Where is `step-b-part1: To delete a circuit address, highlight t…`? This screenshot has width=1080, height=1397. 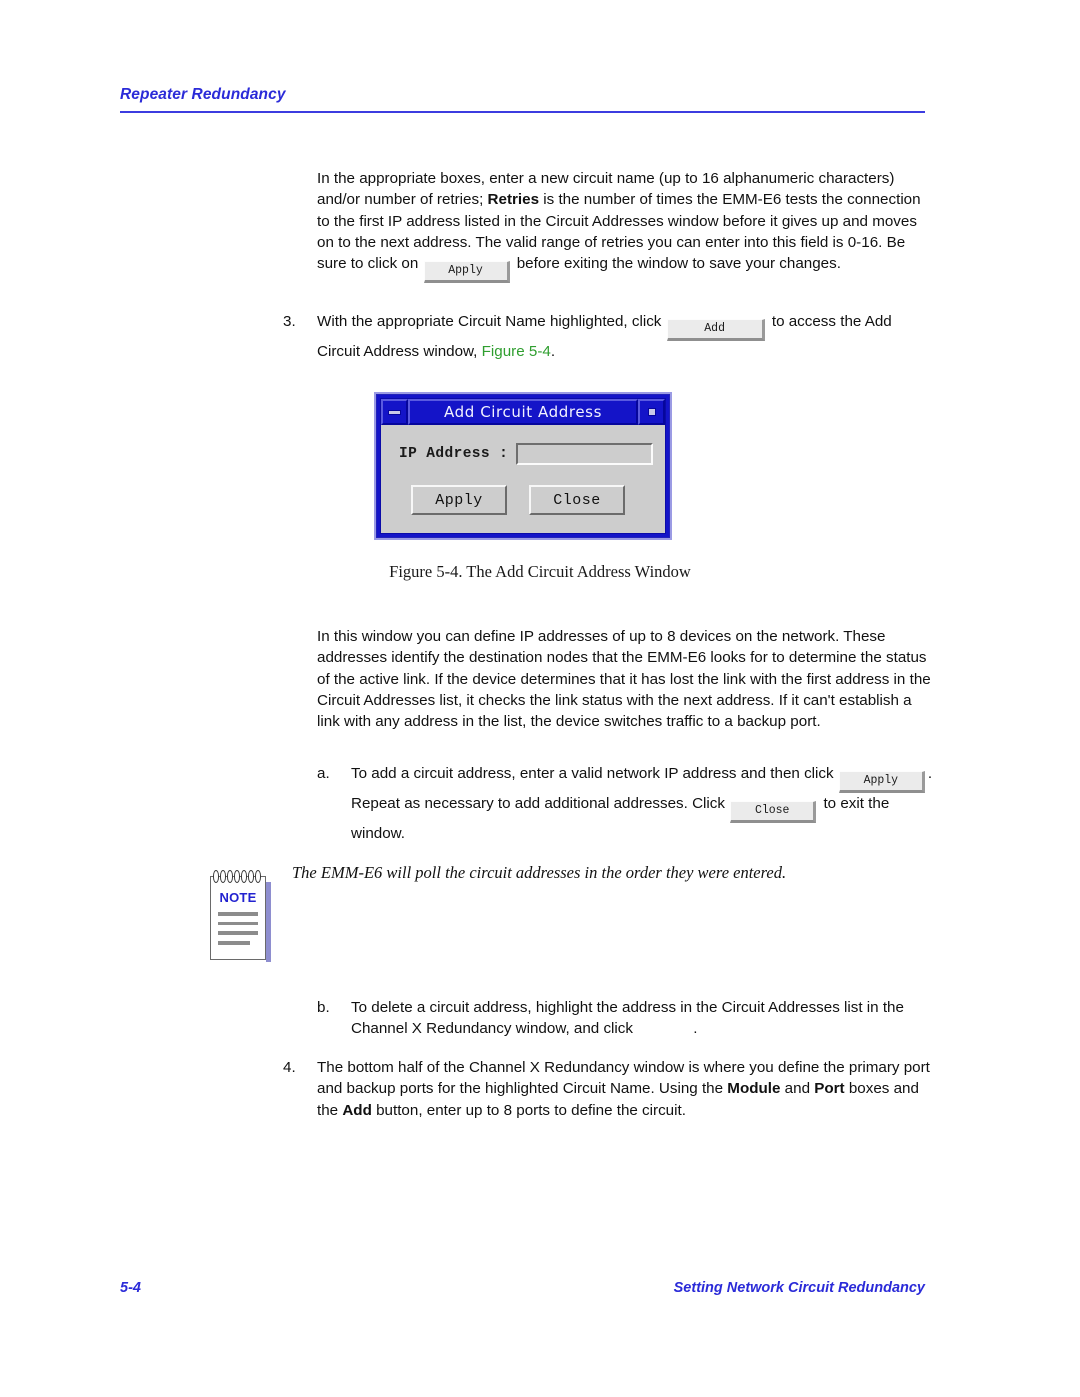
step-b-part1: To delete a circuit address, highlight t… is located at coordinates (627, 1018).